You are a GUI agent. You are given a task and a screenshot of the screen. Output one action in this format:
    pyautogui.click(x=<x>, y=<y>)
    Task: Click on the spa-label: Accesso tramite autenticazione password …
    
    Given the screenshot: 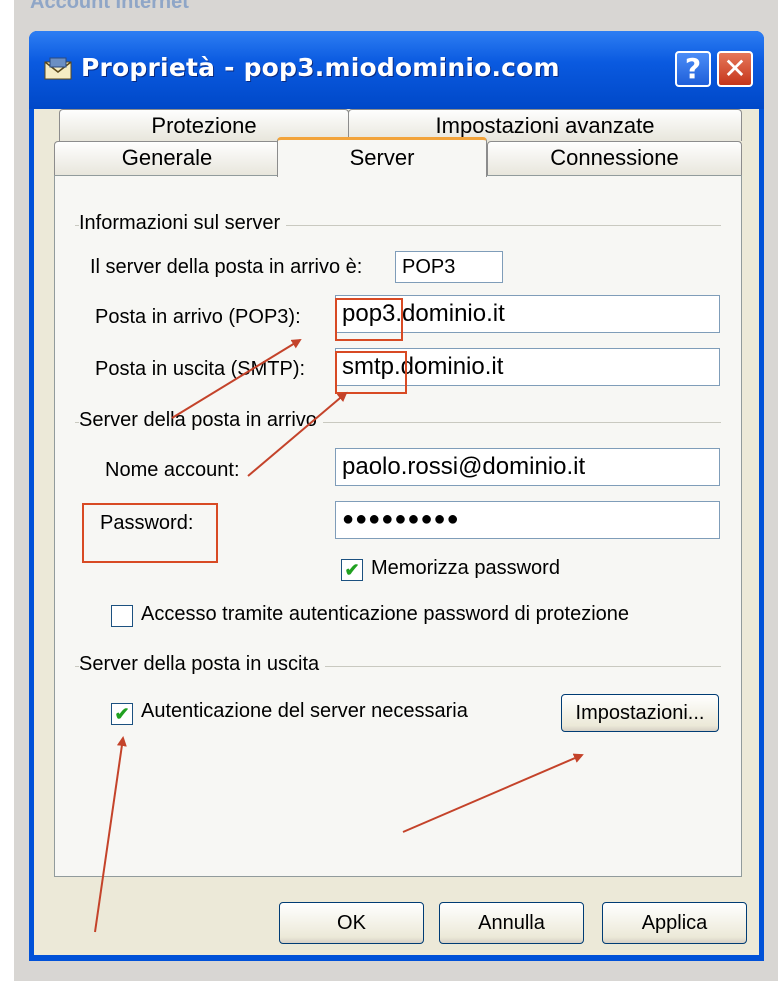 What is the action you would take?
    pyautogui.click(x=385, y=614)
    